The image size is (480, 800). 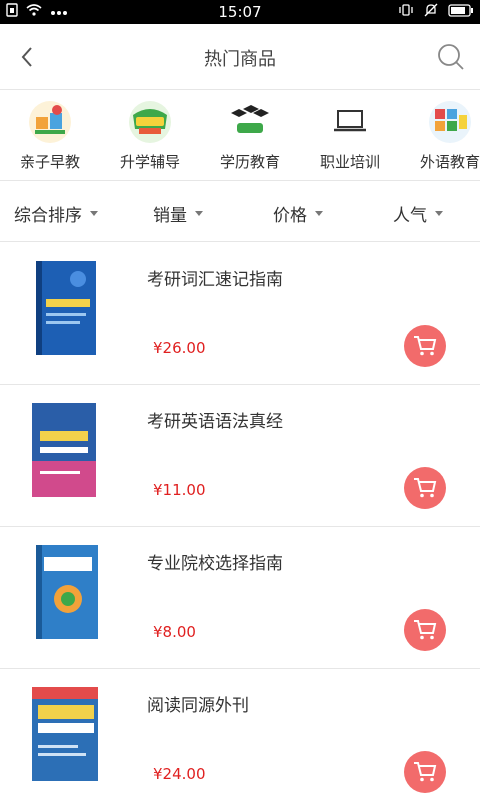 What do you see at coordinates (179, 348) in the screenshot?
I see `product-price: ¥26.00` at bounding box center [179, 348].